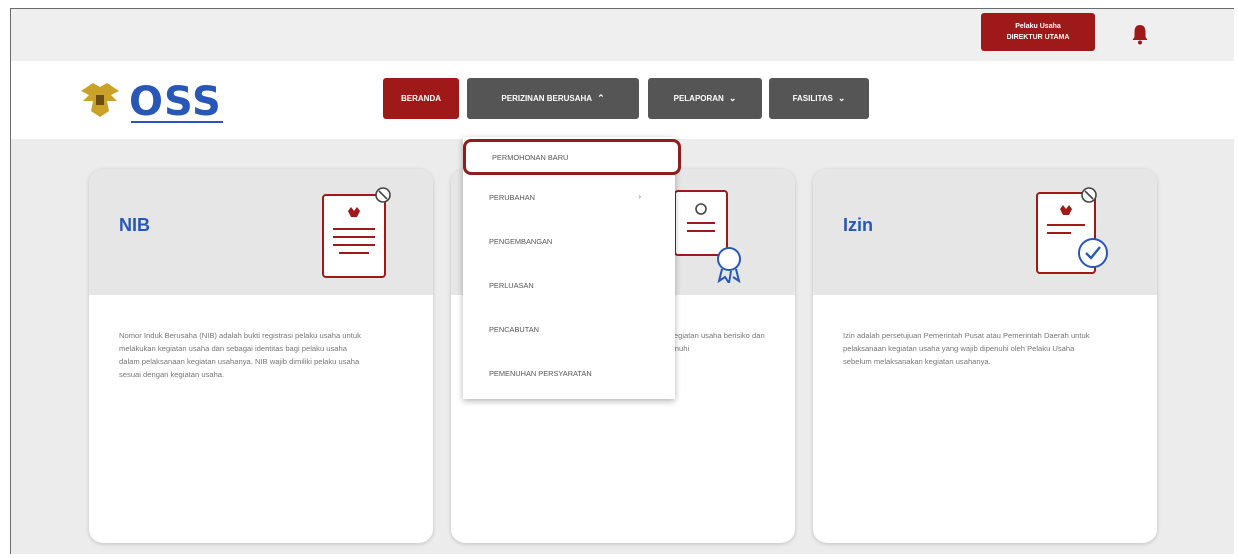 The height and width of the screenshot is (558, 1238). Describe the element at coordinates (639, 196) in the screenshot. I see `chevron-right-icon: ›` at that location.